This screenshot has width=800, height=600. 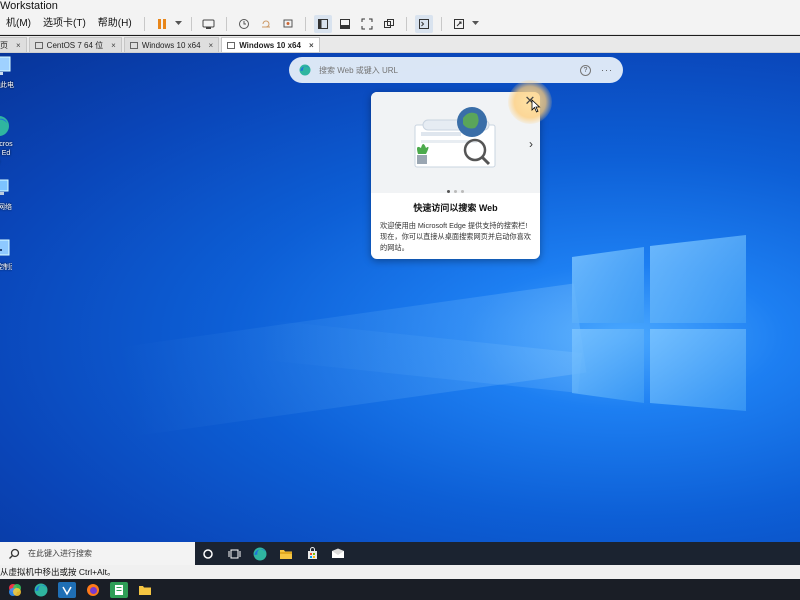 I want to click on tab-label: CentOS 7 64 位, so click(x=75, y=45).